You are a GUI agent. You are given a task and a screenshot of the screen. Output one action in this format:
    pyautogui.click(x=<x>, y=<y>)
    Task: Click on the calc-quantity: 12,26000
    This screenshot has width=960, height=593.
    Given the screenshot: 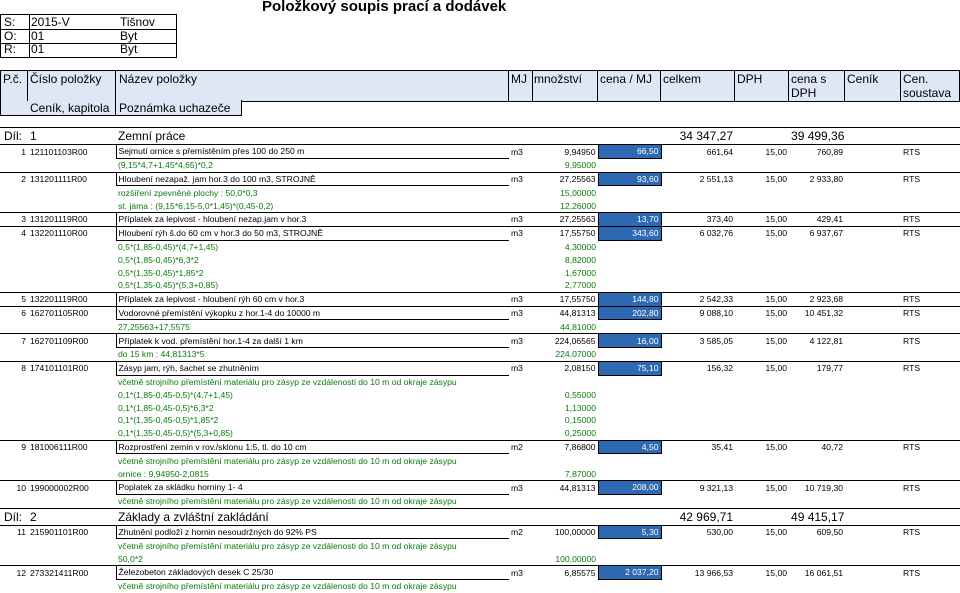 What is the action you would take?
    pyautogui.click(x=578, y=205)
    